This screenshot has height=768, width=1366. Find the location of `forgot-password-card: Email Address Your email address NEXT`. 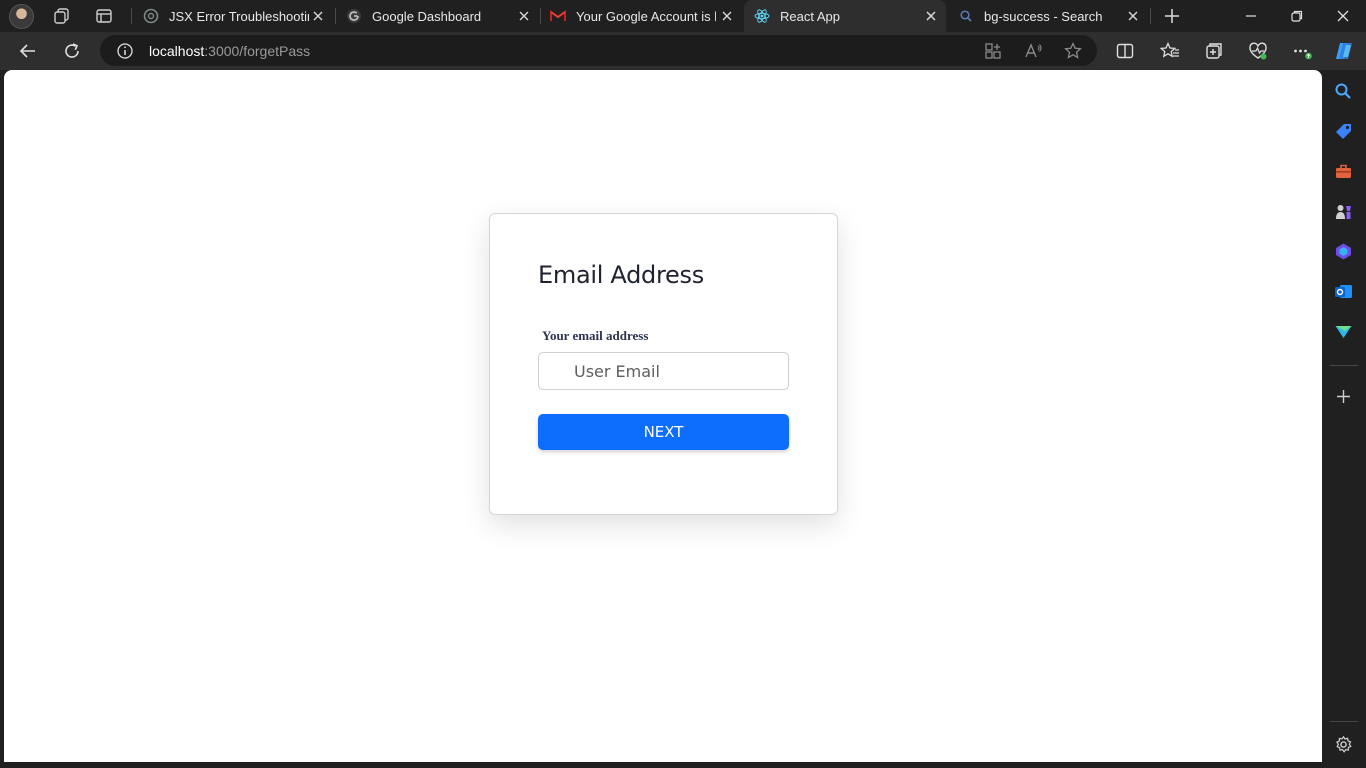

forgot-password-card: Email Address Your email address NEXT is located at coordinates (663, 364).